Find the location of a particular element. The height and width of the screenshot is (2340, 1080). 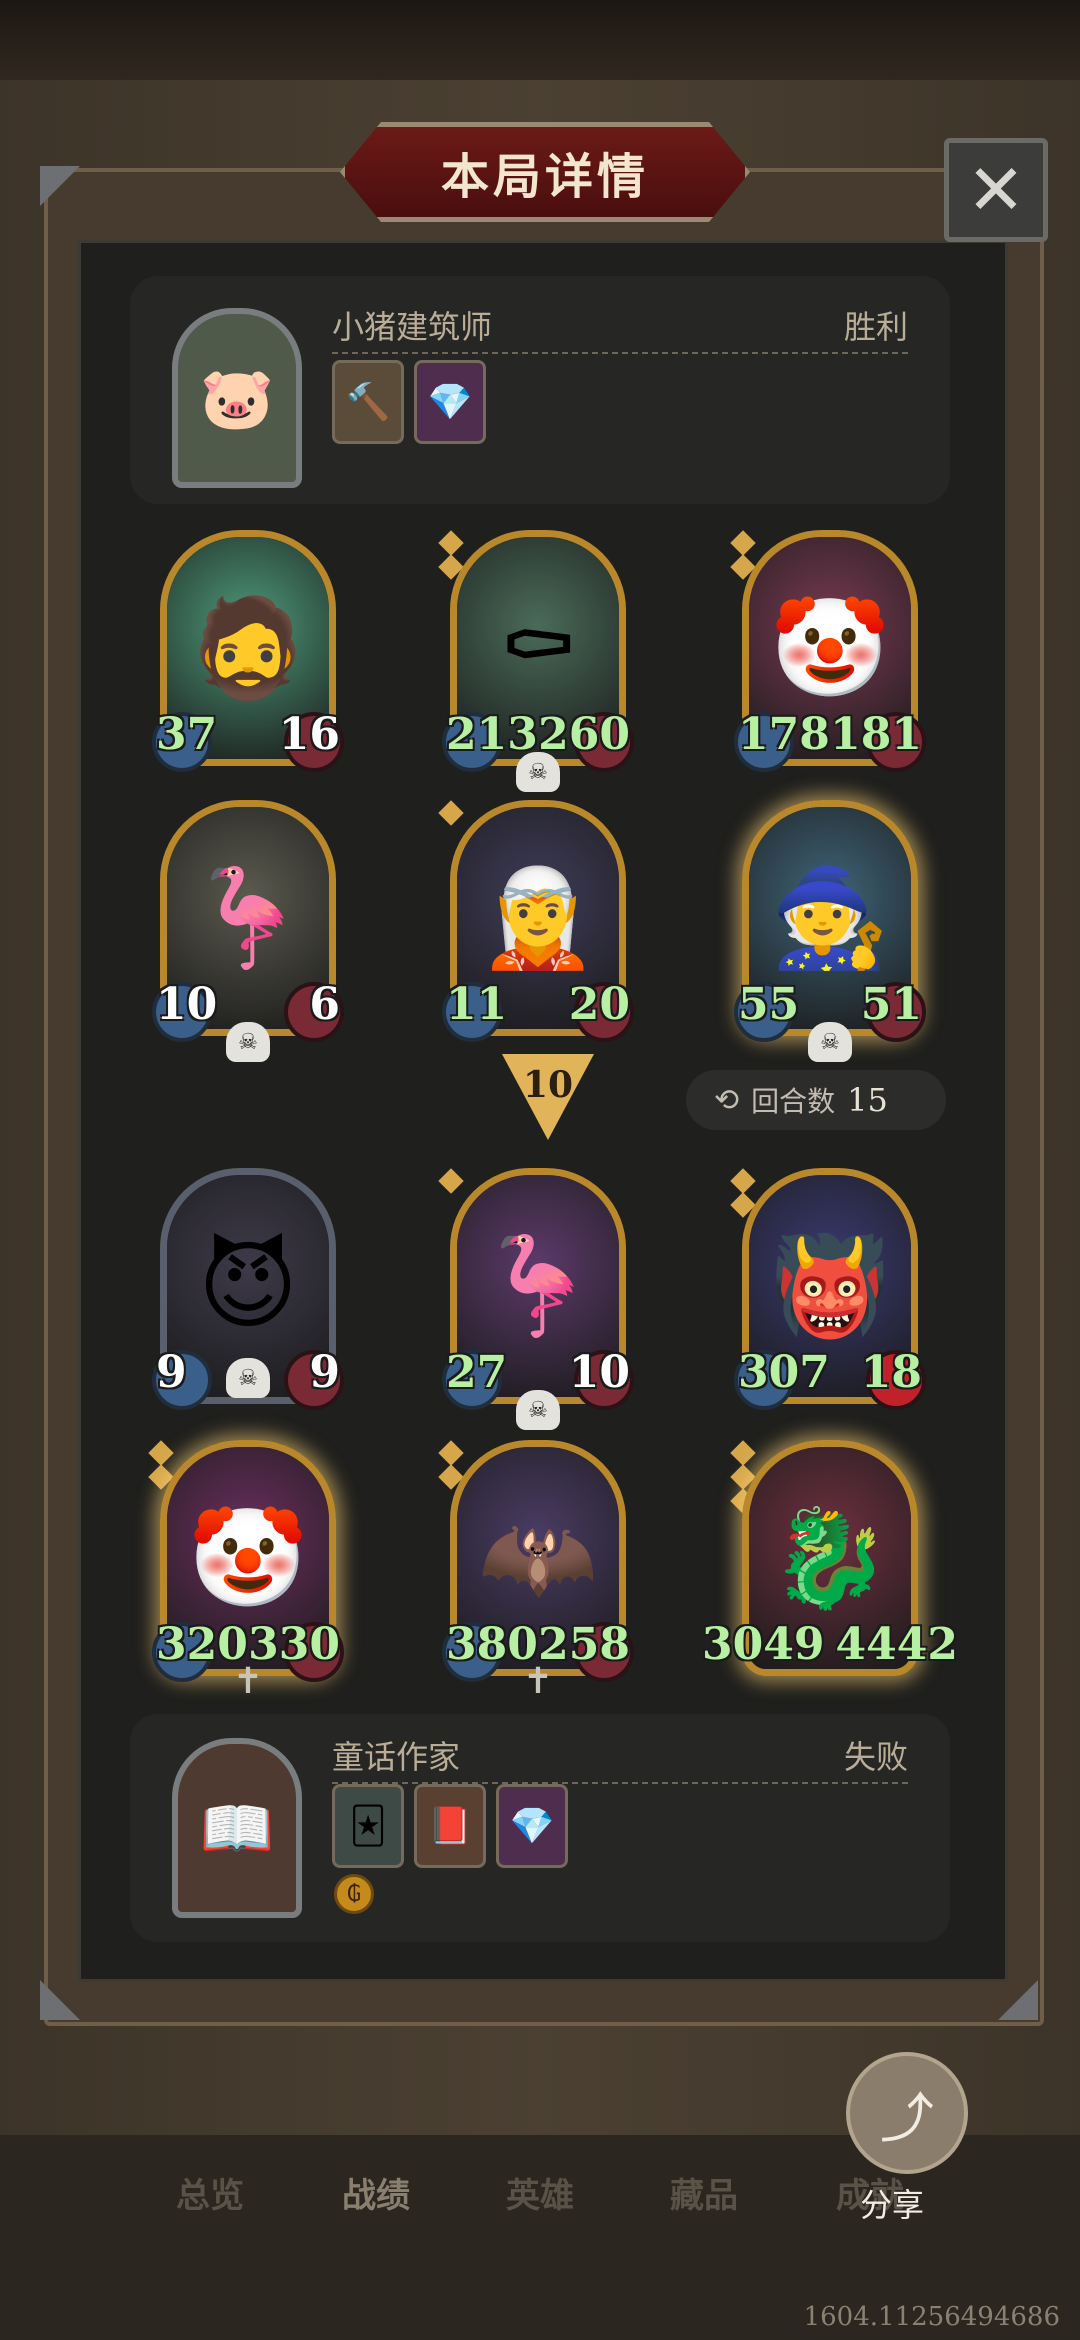

minion-card: 🤡 320 330 ✝ is located at coordinates (246, 1571).